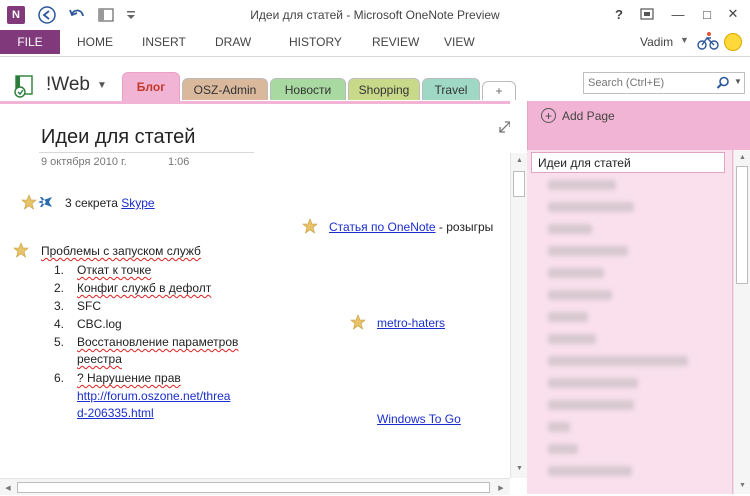 This screenshot has width=750, height=496. I want to click on onenote-article-link: Статья по OneNote, so click(382, 227).